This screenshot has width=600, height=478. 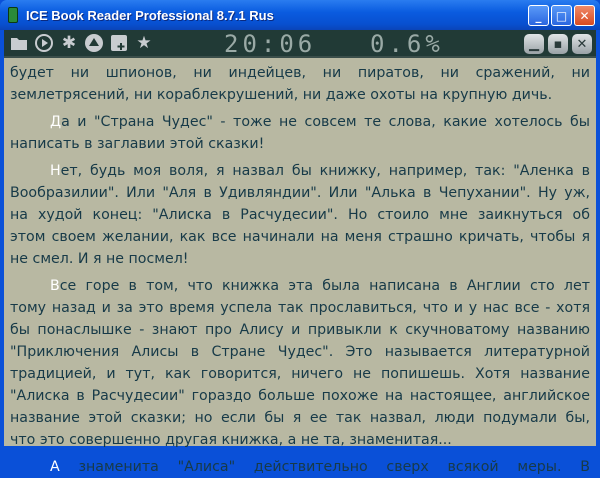 What do you see at coordinates (584, 15) in the screenshot?
I see `close-button: ✕` at bounding box center [584, 15].